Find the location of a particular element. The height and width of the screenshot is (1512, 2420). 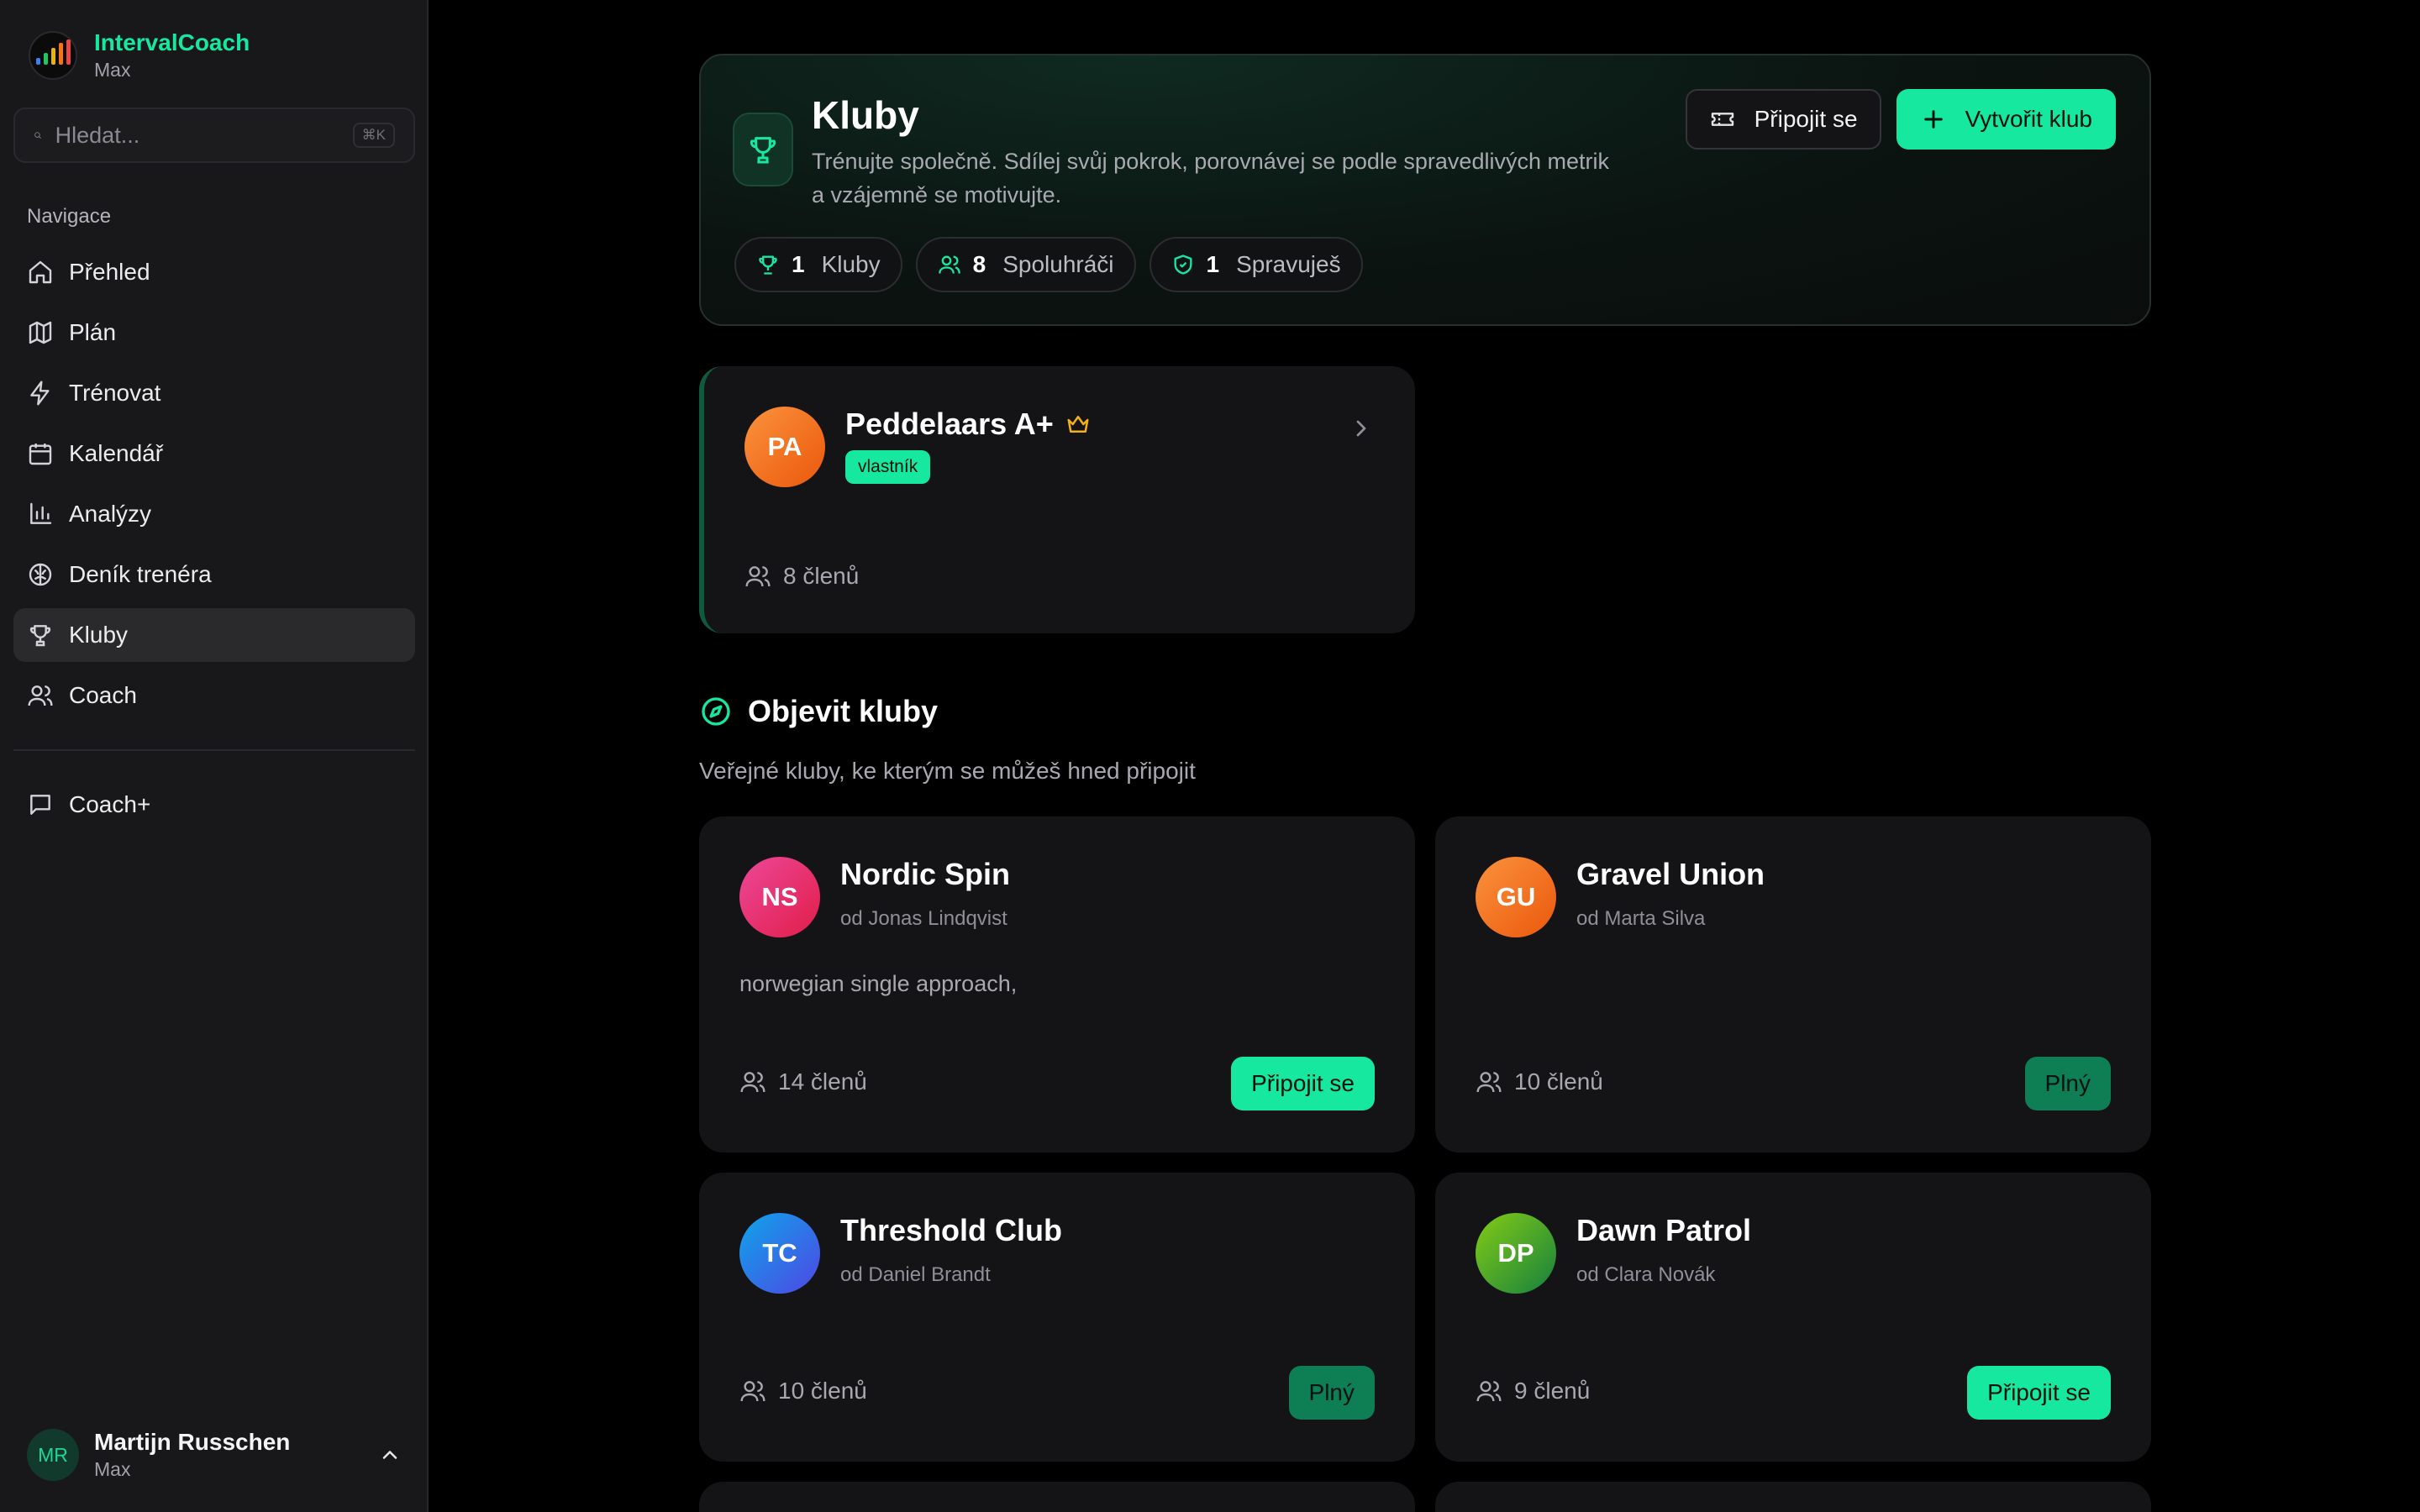

nav-item-label: Coach+ is located at coordinates (110, 804).